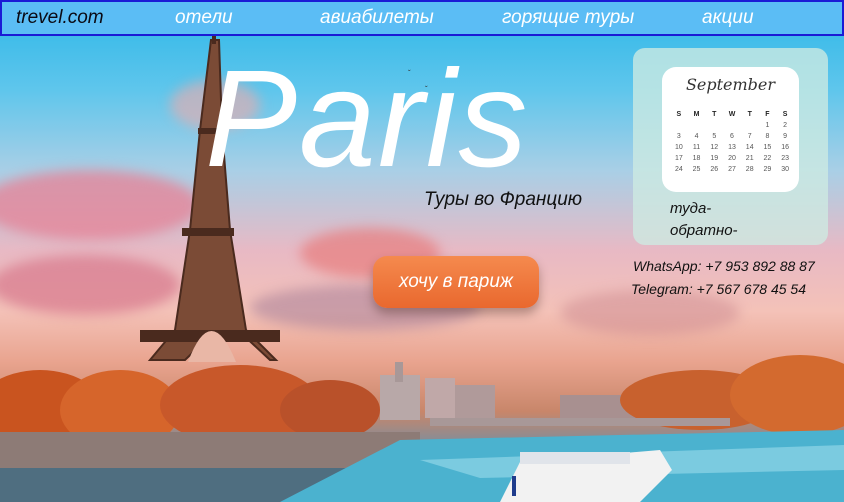 The height and width of the screenshot is (502, 844). I want to click on calendar-day: 23, so click(785, 158).